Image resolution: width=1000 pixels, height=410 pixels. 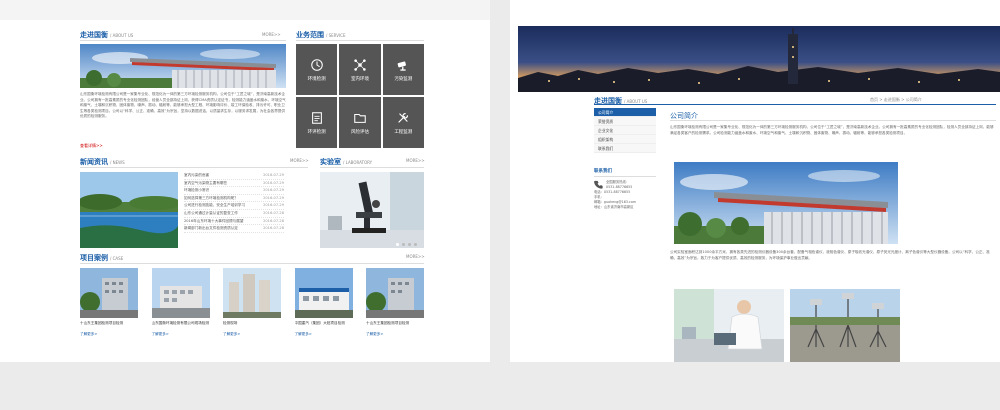 I want to click on news-lake-image, so click(x=129, y=210).